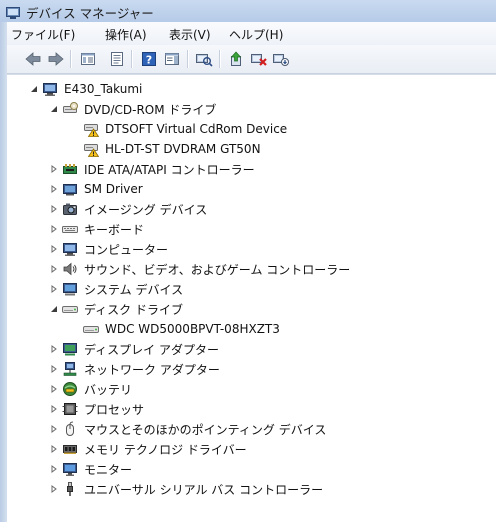 Image resolution: width=496 pixels, height=522 pixels. Describe the element at coordinates (70, 289) in the screenshot. I see `system-device-icon` at that location.